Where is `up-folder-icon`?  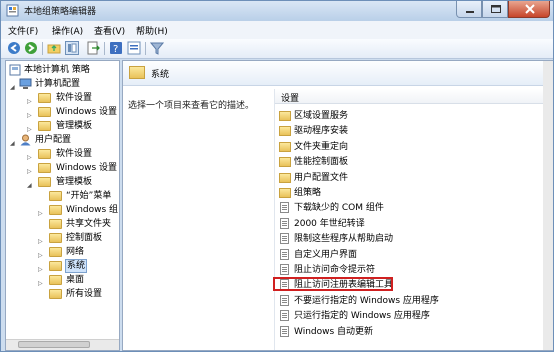
up-folder-icon is located at coordinates (54, 48).